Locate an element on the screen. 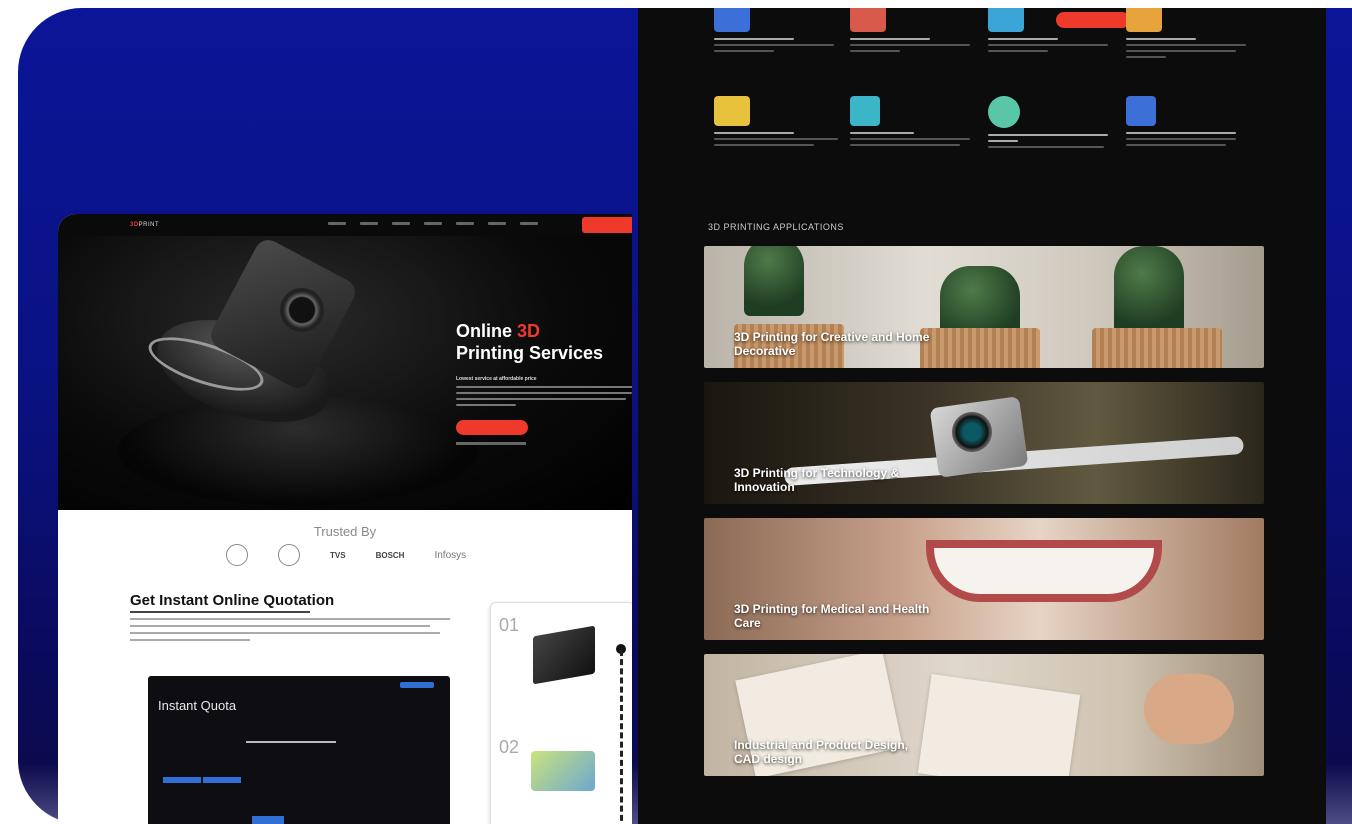 The image size is (1352, 824). application-card-medical: 3D Printing for Medical and Health Care is located at coordinates (984, 579).